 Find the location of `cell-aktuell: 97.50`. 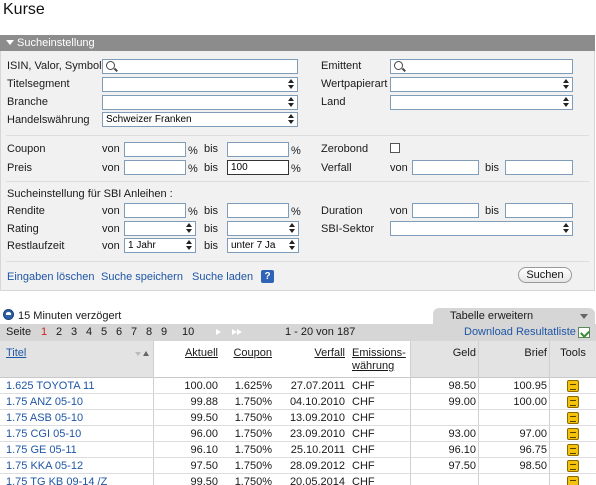

cell-aktuell: 97.50 is located at coordinates (204, 466).